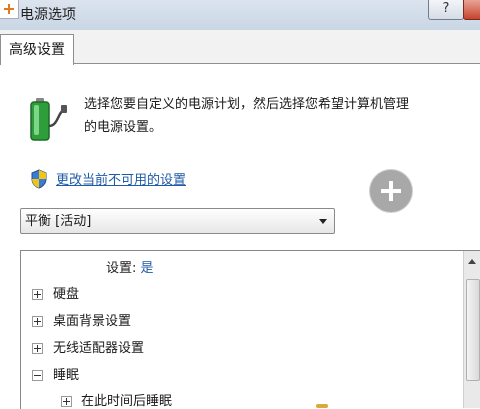 The width and height of the screenshot is (480, 409). Describe the element at coordinates (240, 15) in the screenshot. I see `title-bar: 电源选项 ?` at that location.